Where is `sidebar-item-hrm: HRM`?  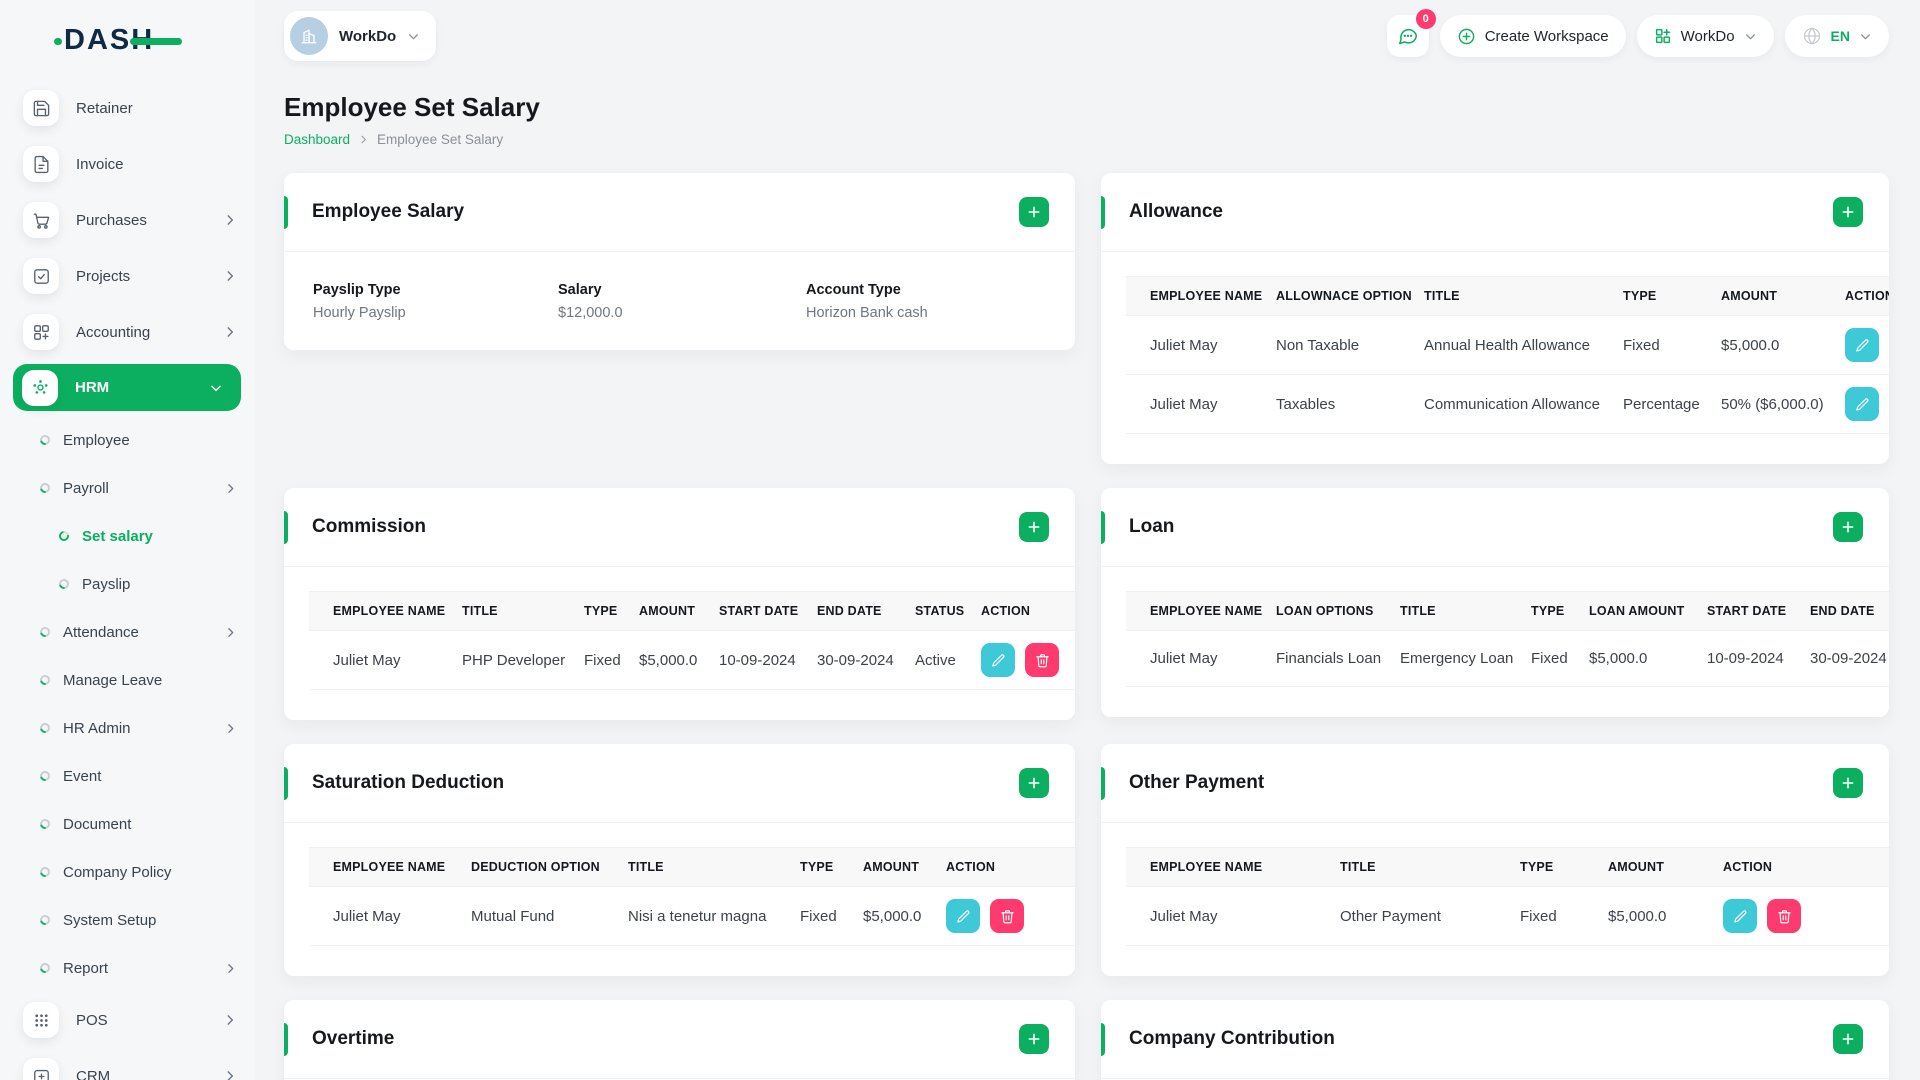 sidebar-item-hrm: HRM is located at coordinates (127, 387).